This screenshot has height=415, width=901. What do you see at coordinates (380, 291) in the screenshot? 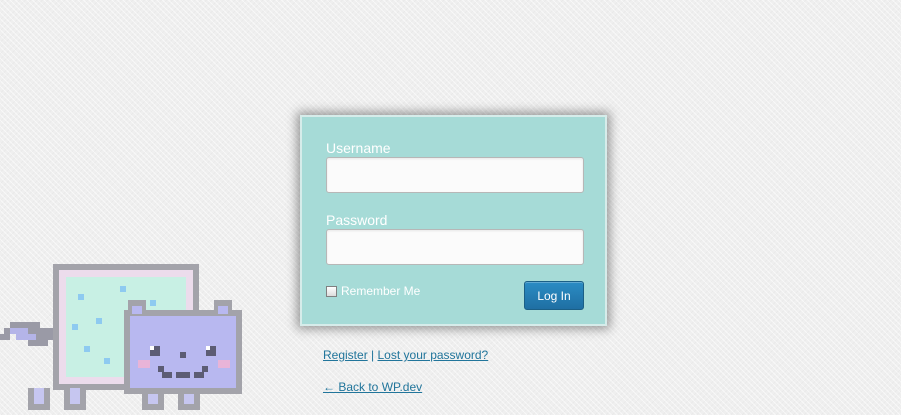
I see `remember-me-label: Remember Me` at bounding box center [380, 291].